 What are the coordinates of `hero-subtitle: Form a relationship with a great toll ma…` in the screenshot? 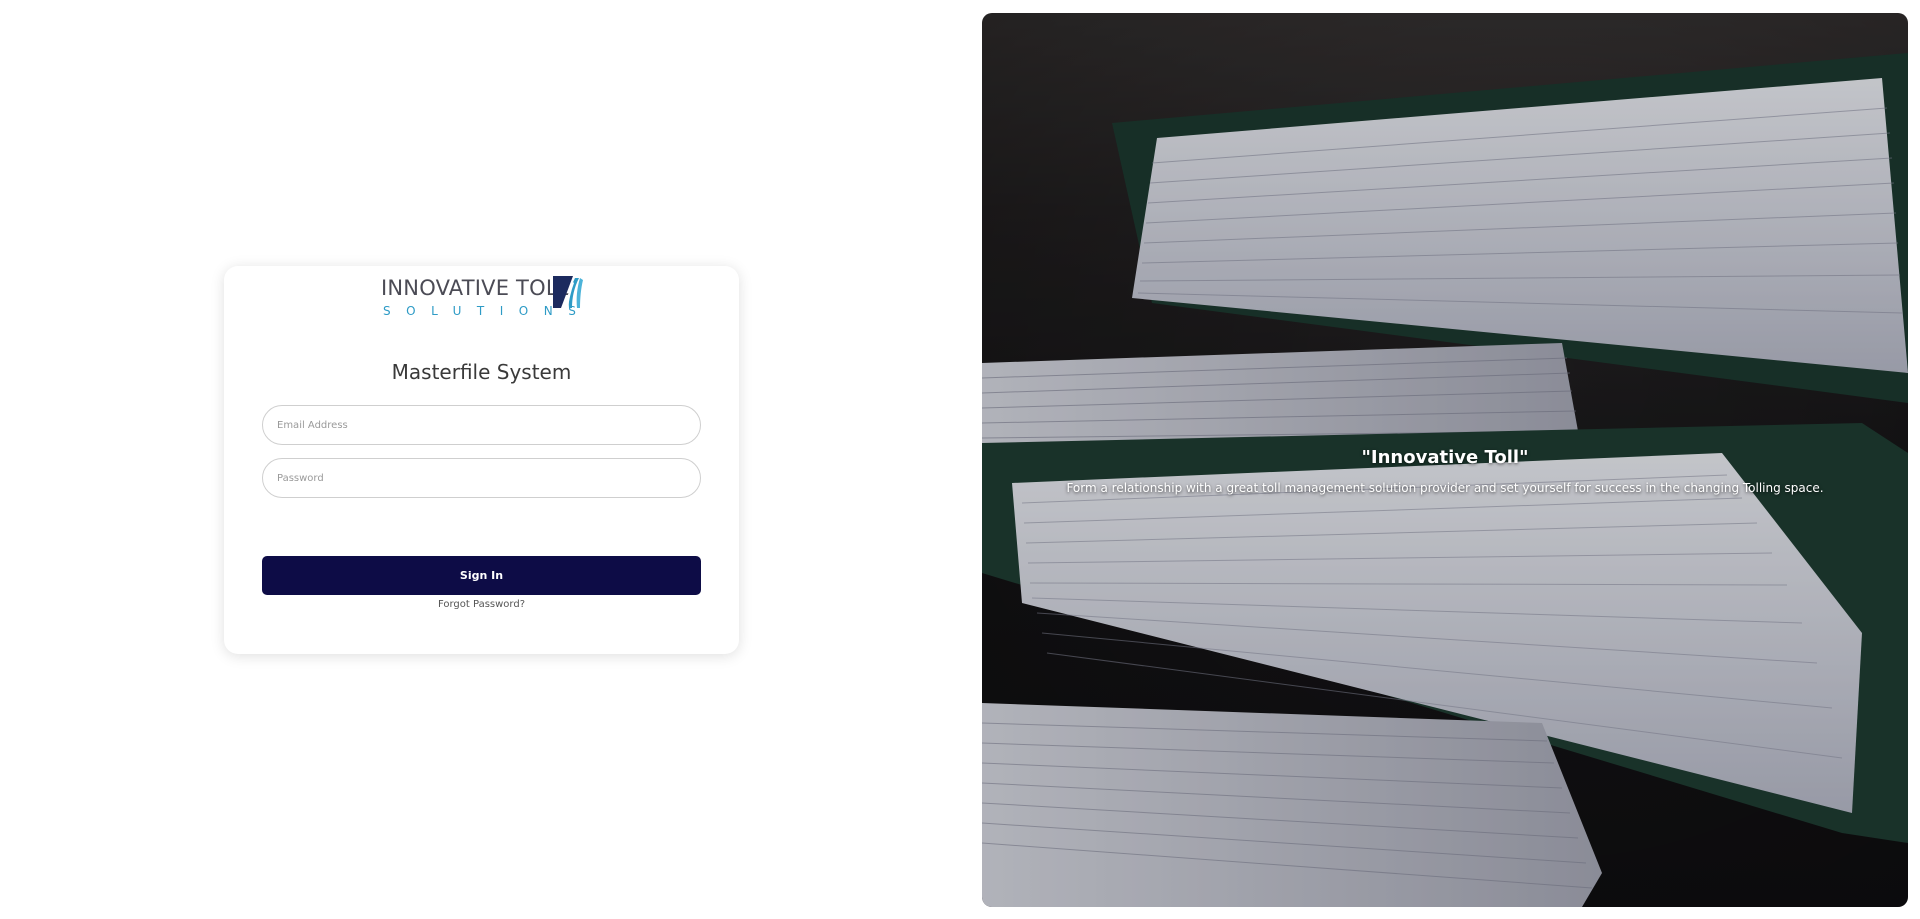 It's located at (1445, 488).